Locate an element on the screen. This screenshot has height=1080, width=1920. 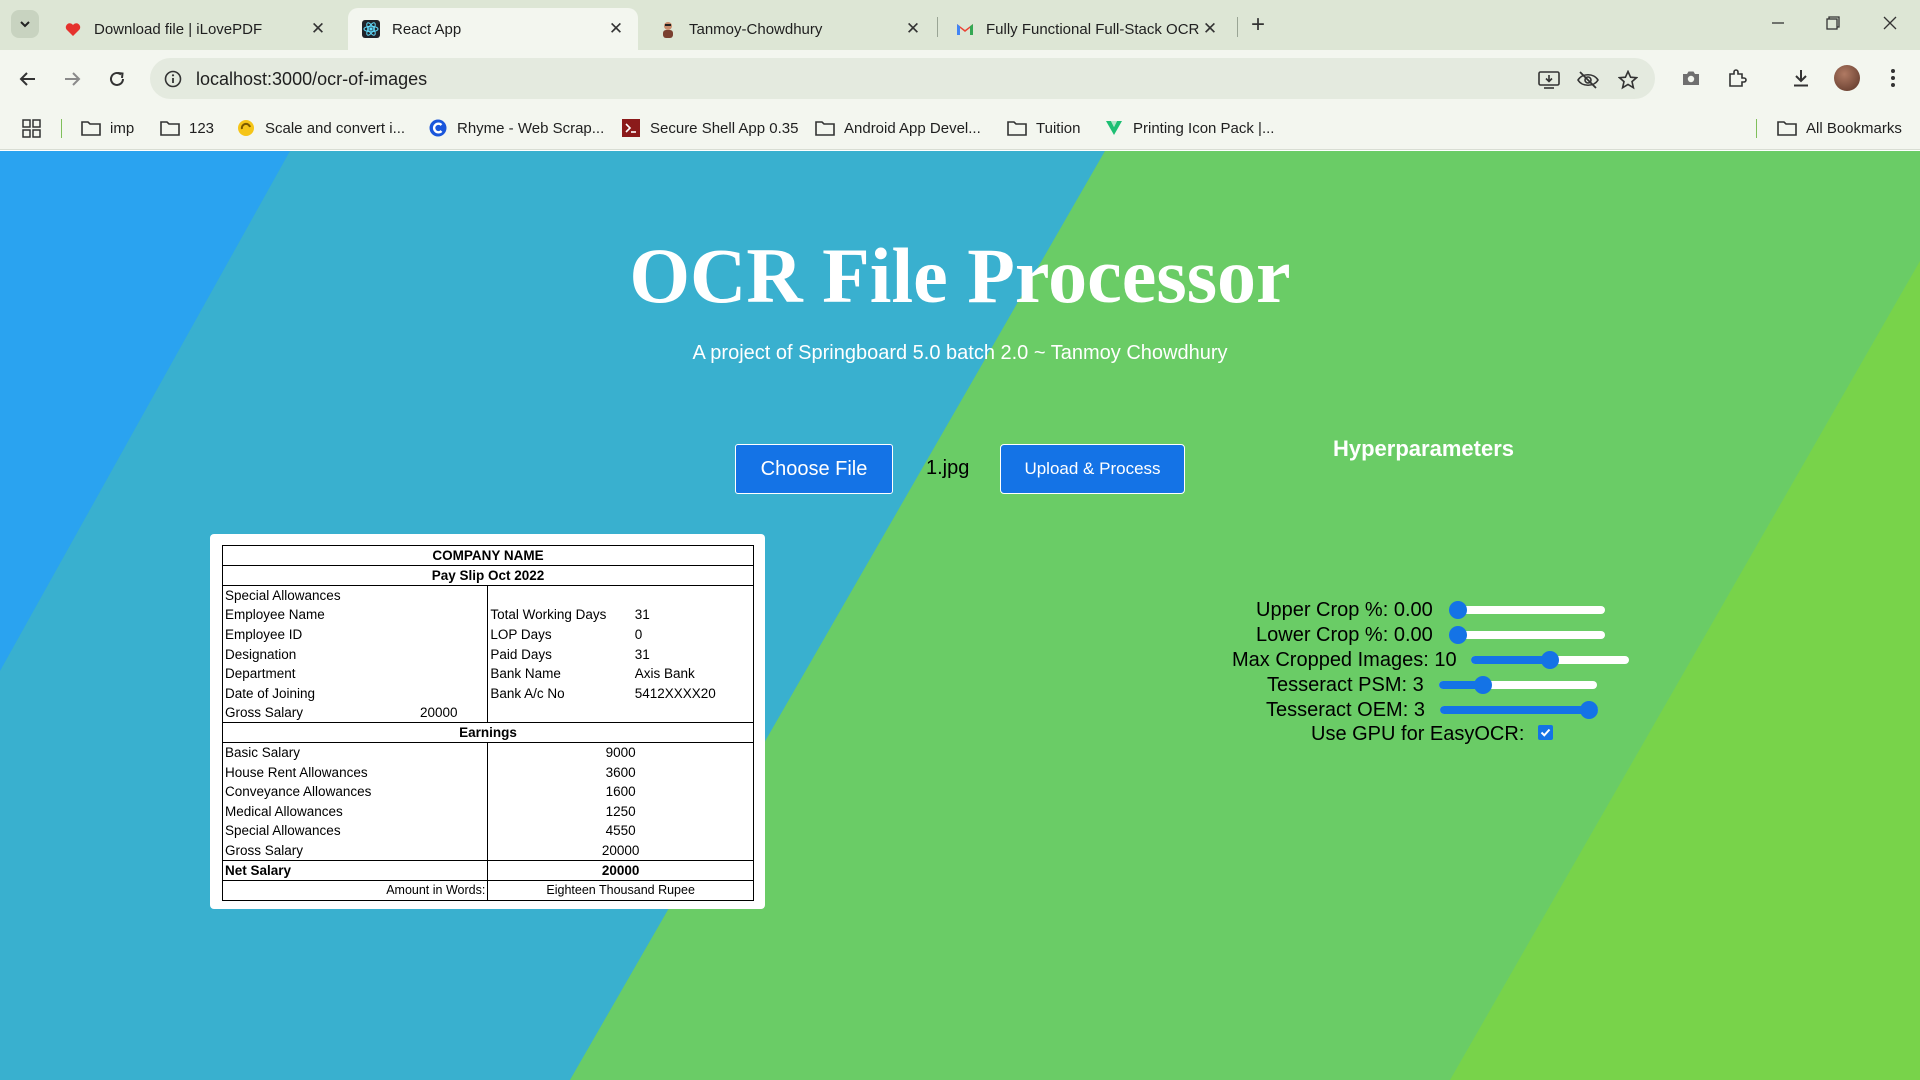
url-text: localhost:3000/ocr-of-images is located at coordinates (311, 79).